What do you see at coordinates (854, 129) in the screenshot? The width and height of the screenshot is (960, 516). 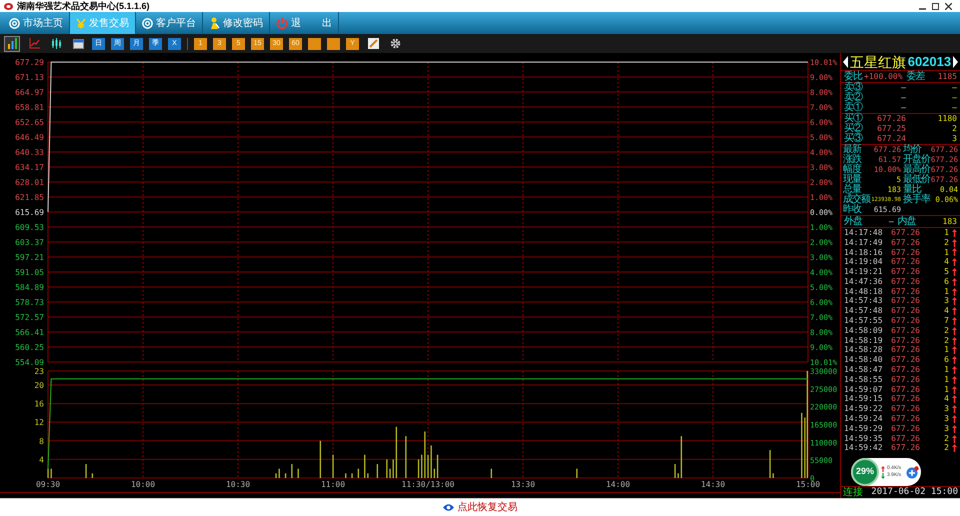 I see `order-label: 买②` at bounding box center [854, 129].